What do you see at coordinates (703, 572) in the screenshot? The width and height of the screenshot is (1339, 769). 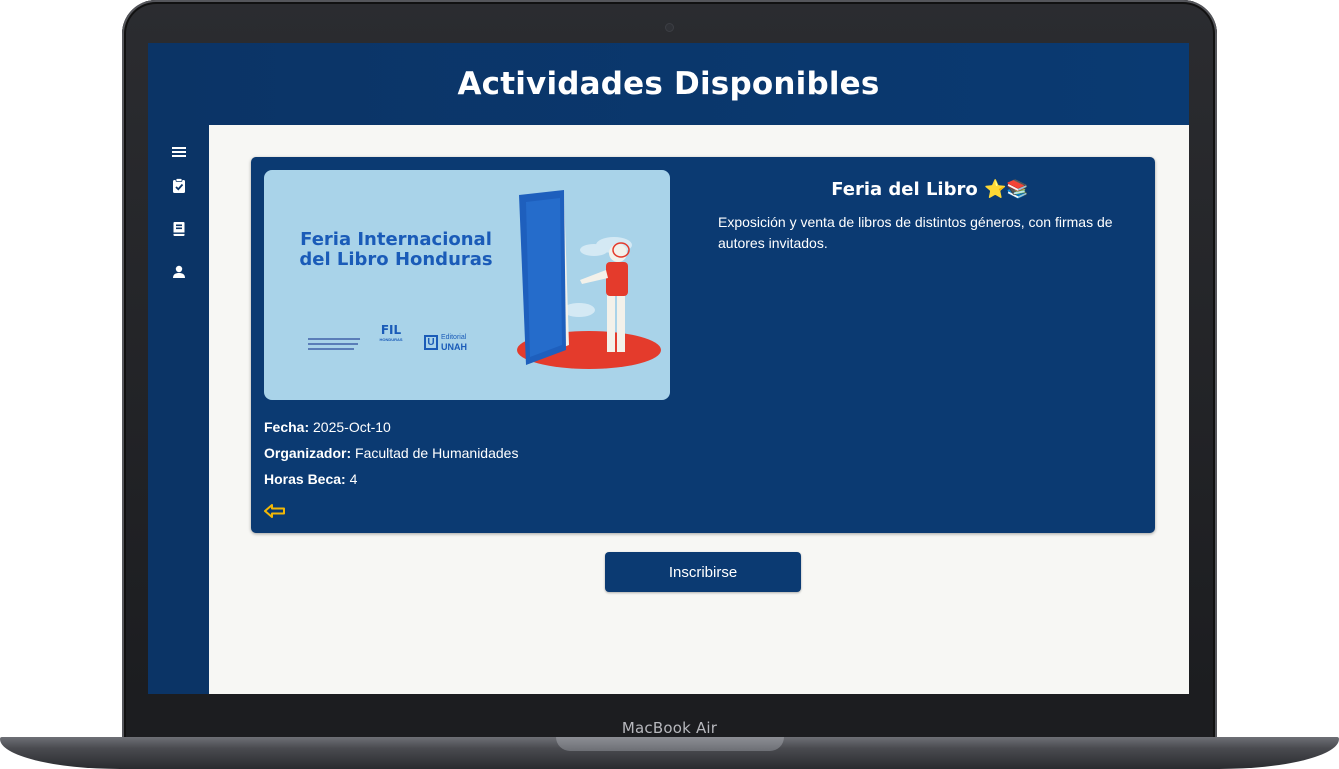 I see `enroll-button: Inscribirse` at bounding box center [703, 572].